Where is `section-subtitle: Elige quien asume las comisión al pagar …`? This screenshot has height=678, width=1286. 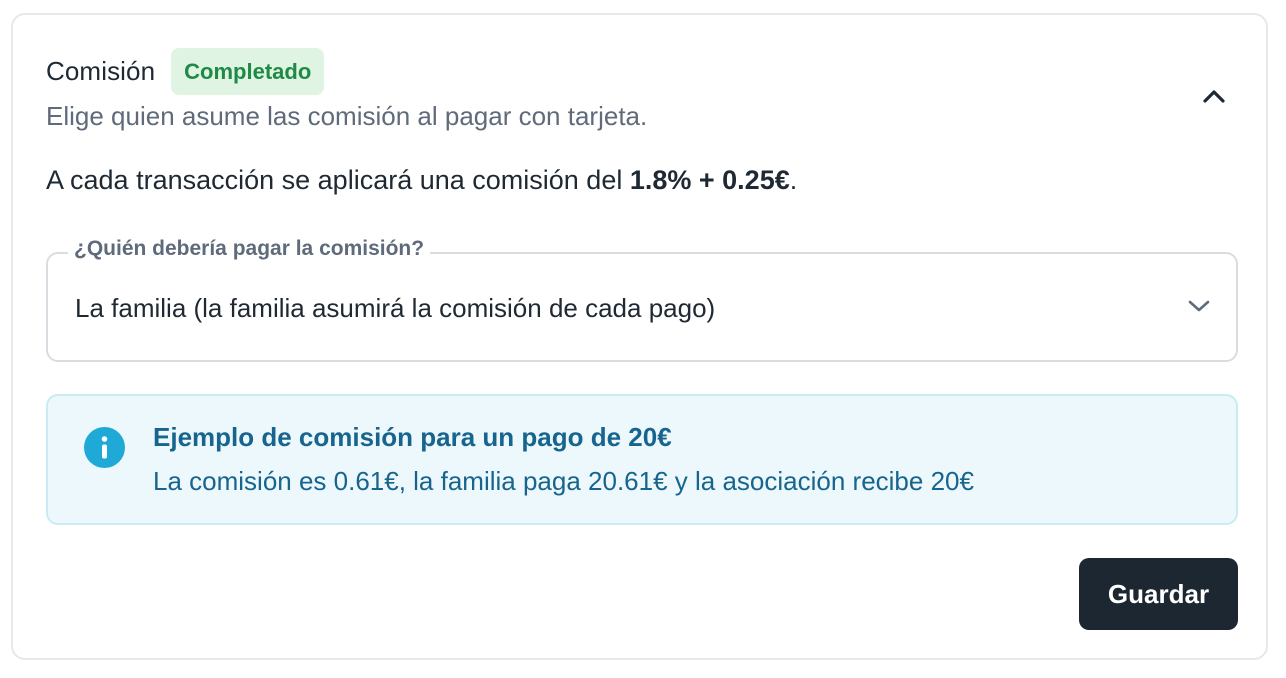 section-subtitle: Elige quien asume las comisión al pagar … is located at coordinates (347, 116).